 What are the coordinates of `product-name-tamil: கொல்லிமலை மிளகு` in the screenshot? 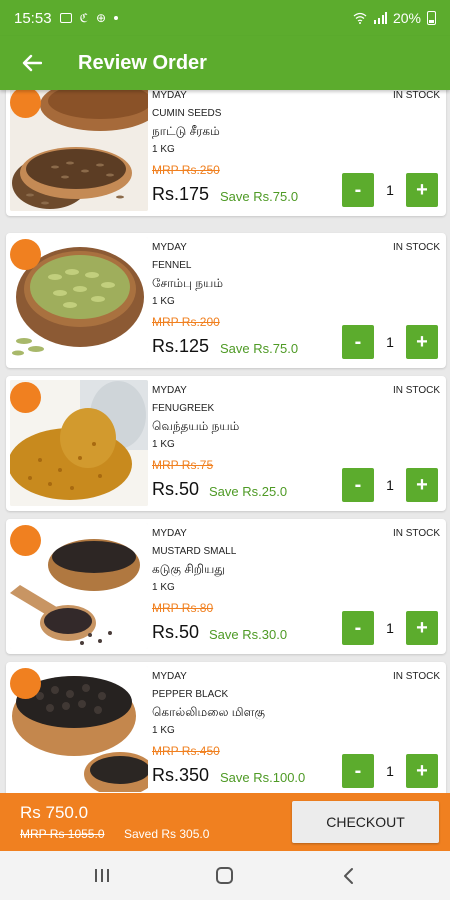 It's located at (209, 712).